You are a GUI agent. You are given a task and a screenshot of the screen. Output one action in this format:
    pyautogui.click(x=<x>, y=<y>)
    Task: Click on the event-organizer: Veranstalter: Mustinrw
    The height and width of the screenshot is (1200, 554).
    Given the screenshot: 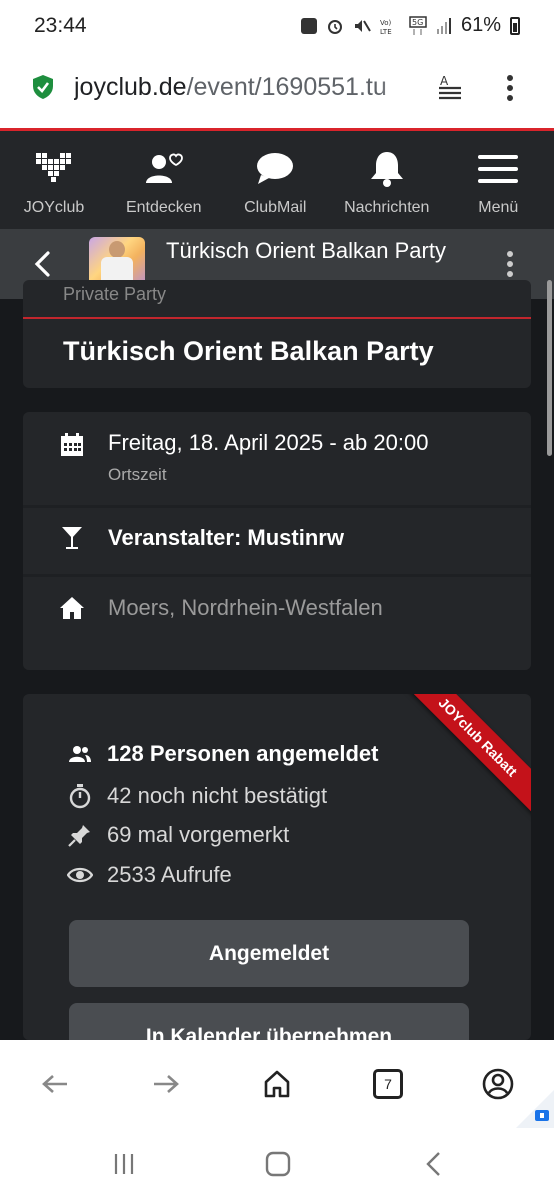 What is the action you would take?
    pyautogui.click(x=226, y=538)
    